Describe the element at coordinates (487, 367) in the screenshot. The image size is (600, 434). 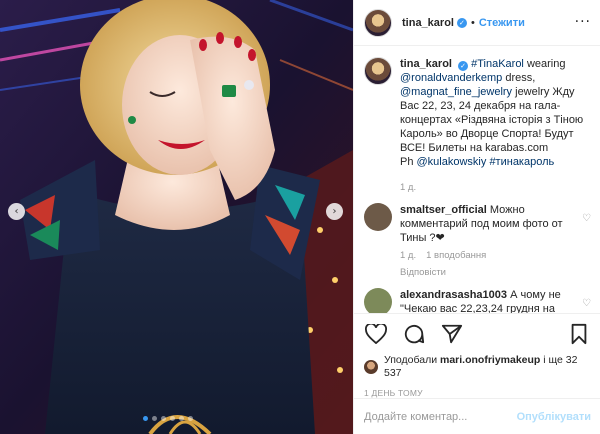
I see `likes-text: Уподобали mari.onofriymakeup і ще 32 537` at that location.